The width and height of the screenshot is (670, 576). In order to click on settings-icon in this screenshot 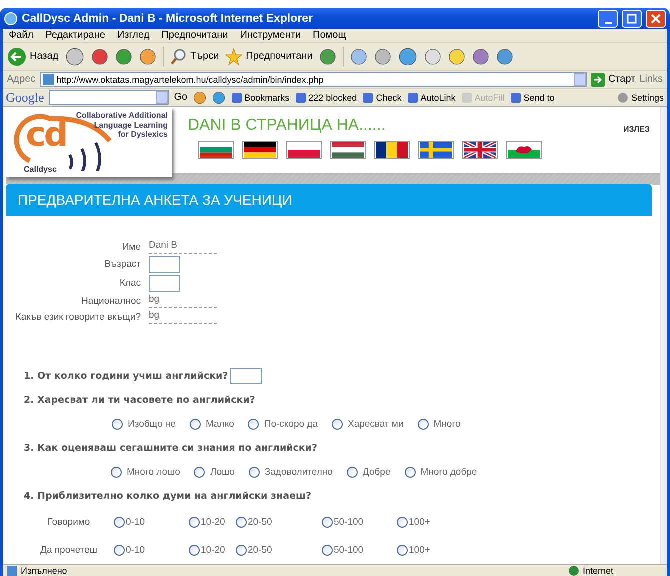, I will do `click(623, 98)`.